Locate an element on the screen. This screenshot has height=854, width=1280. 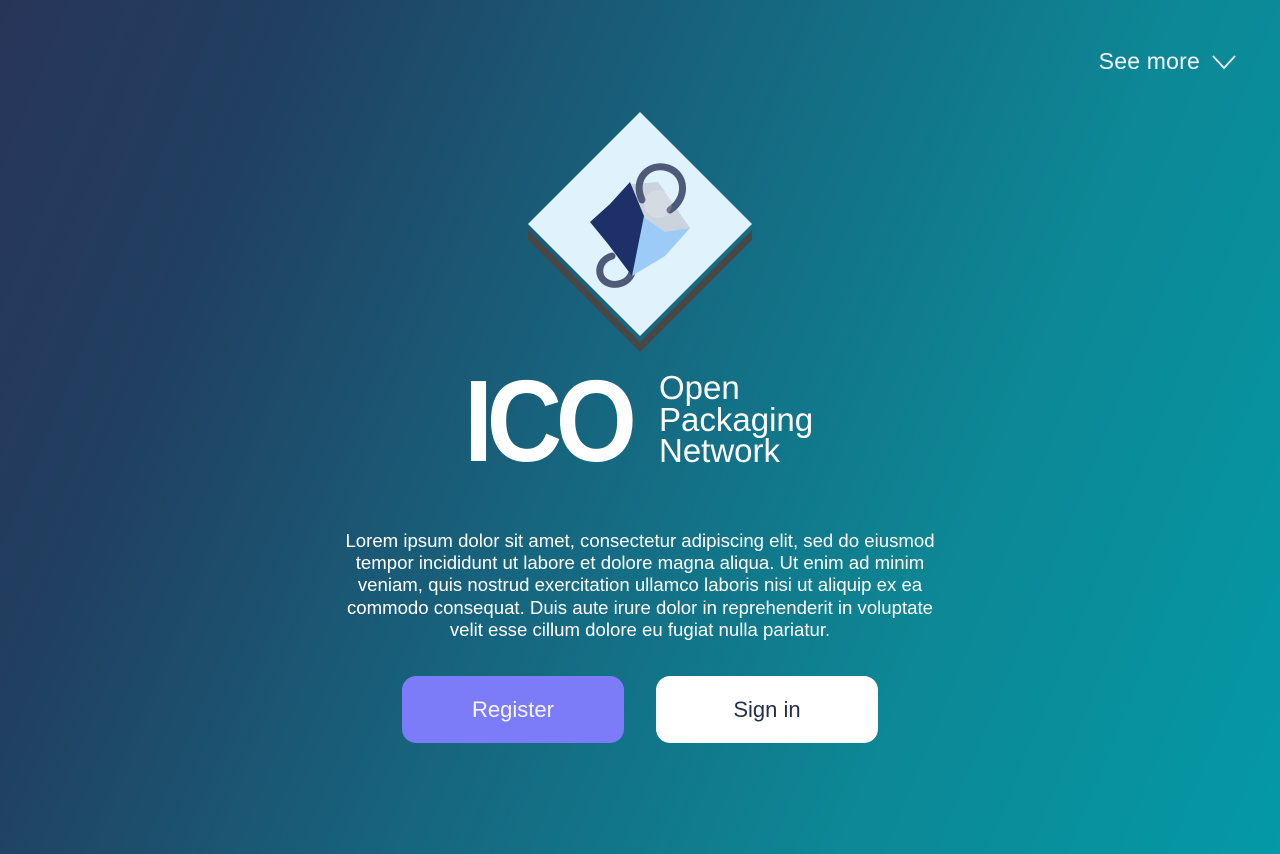
app-logo is located at coordinates (640, 231).